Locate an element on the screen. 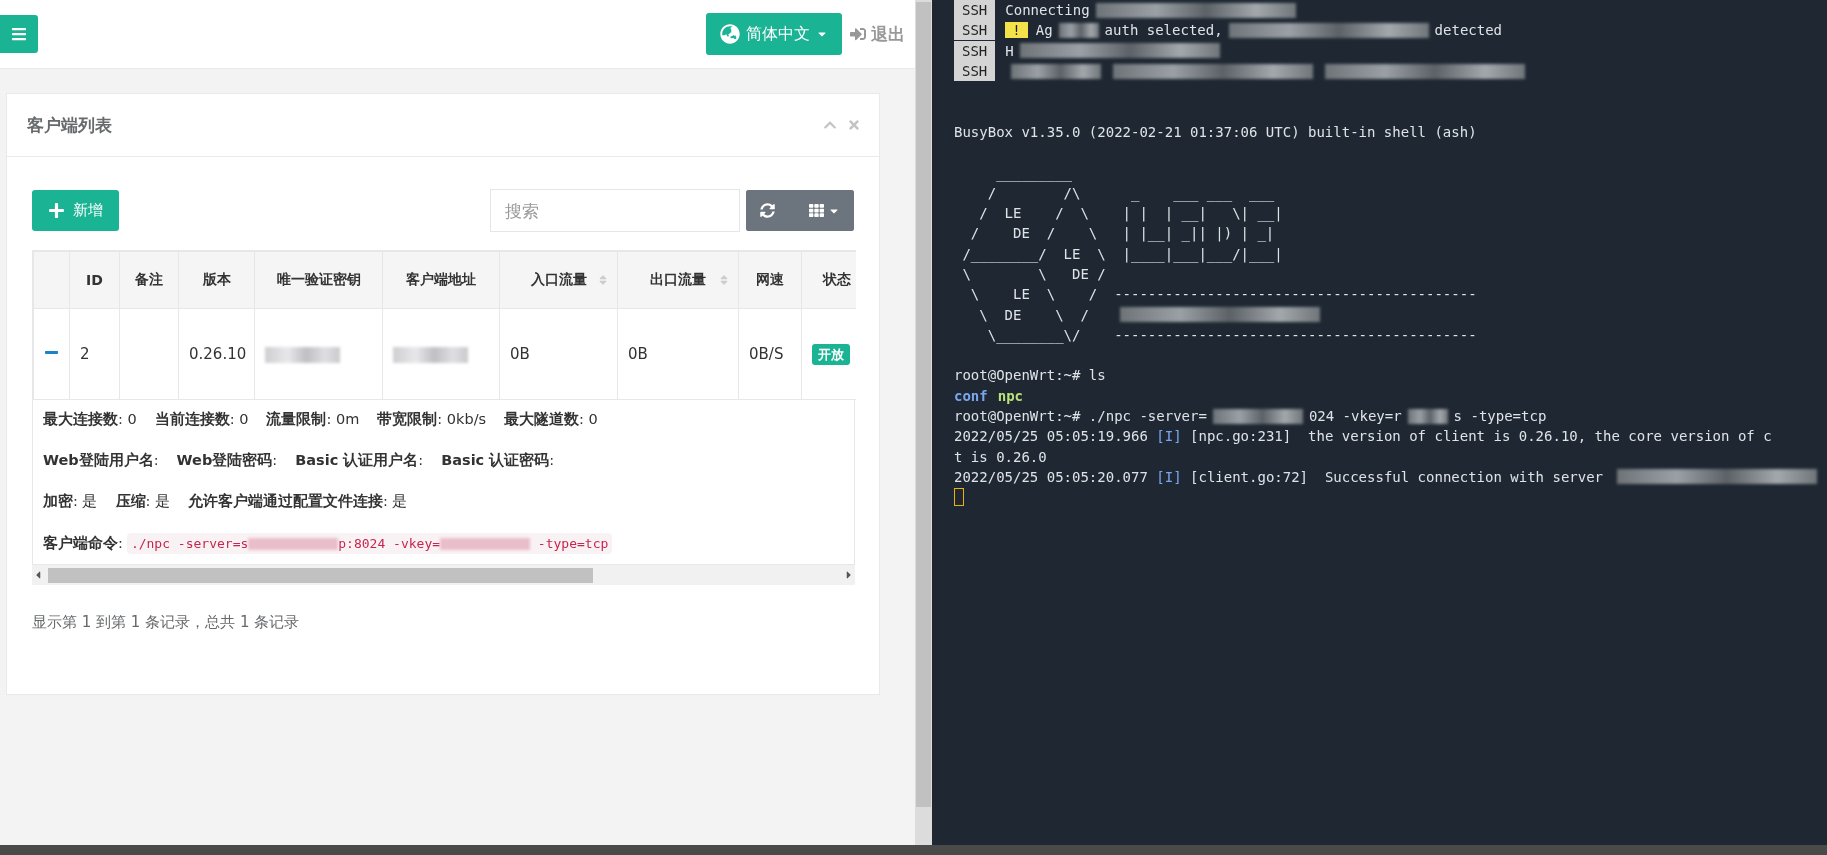  column-header: 唯一验证密钥 is located at coordinates (318, 279).